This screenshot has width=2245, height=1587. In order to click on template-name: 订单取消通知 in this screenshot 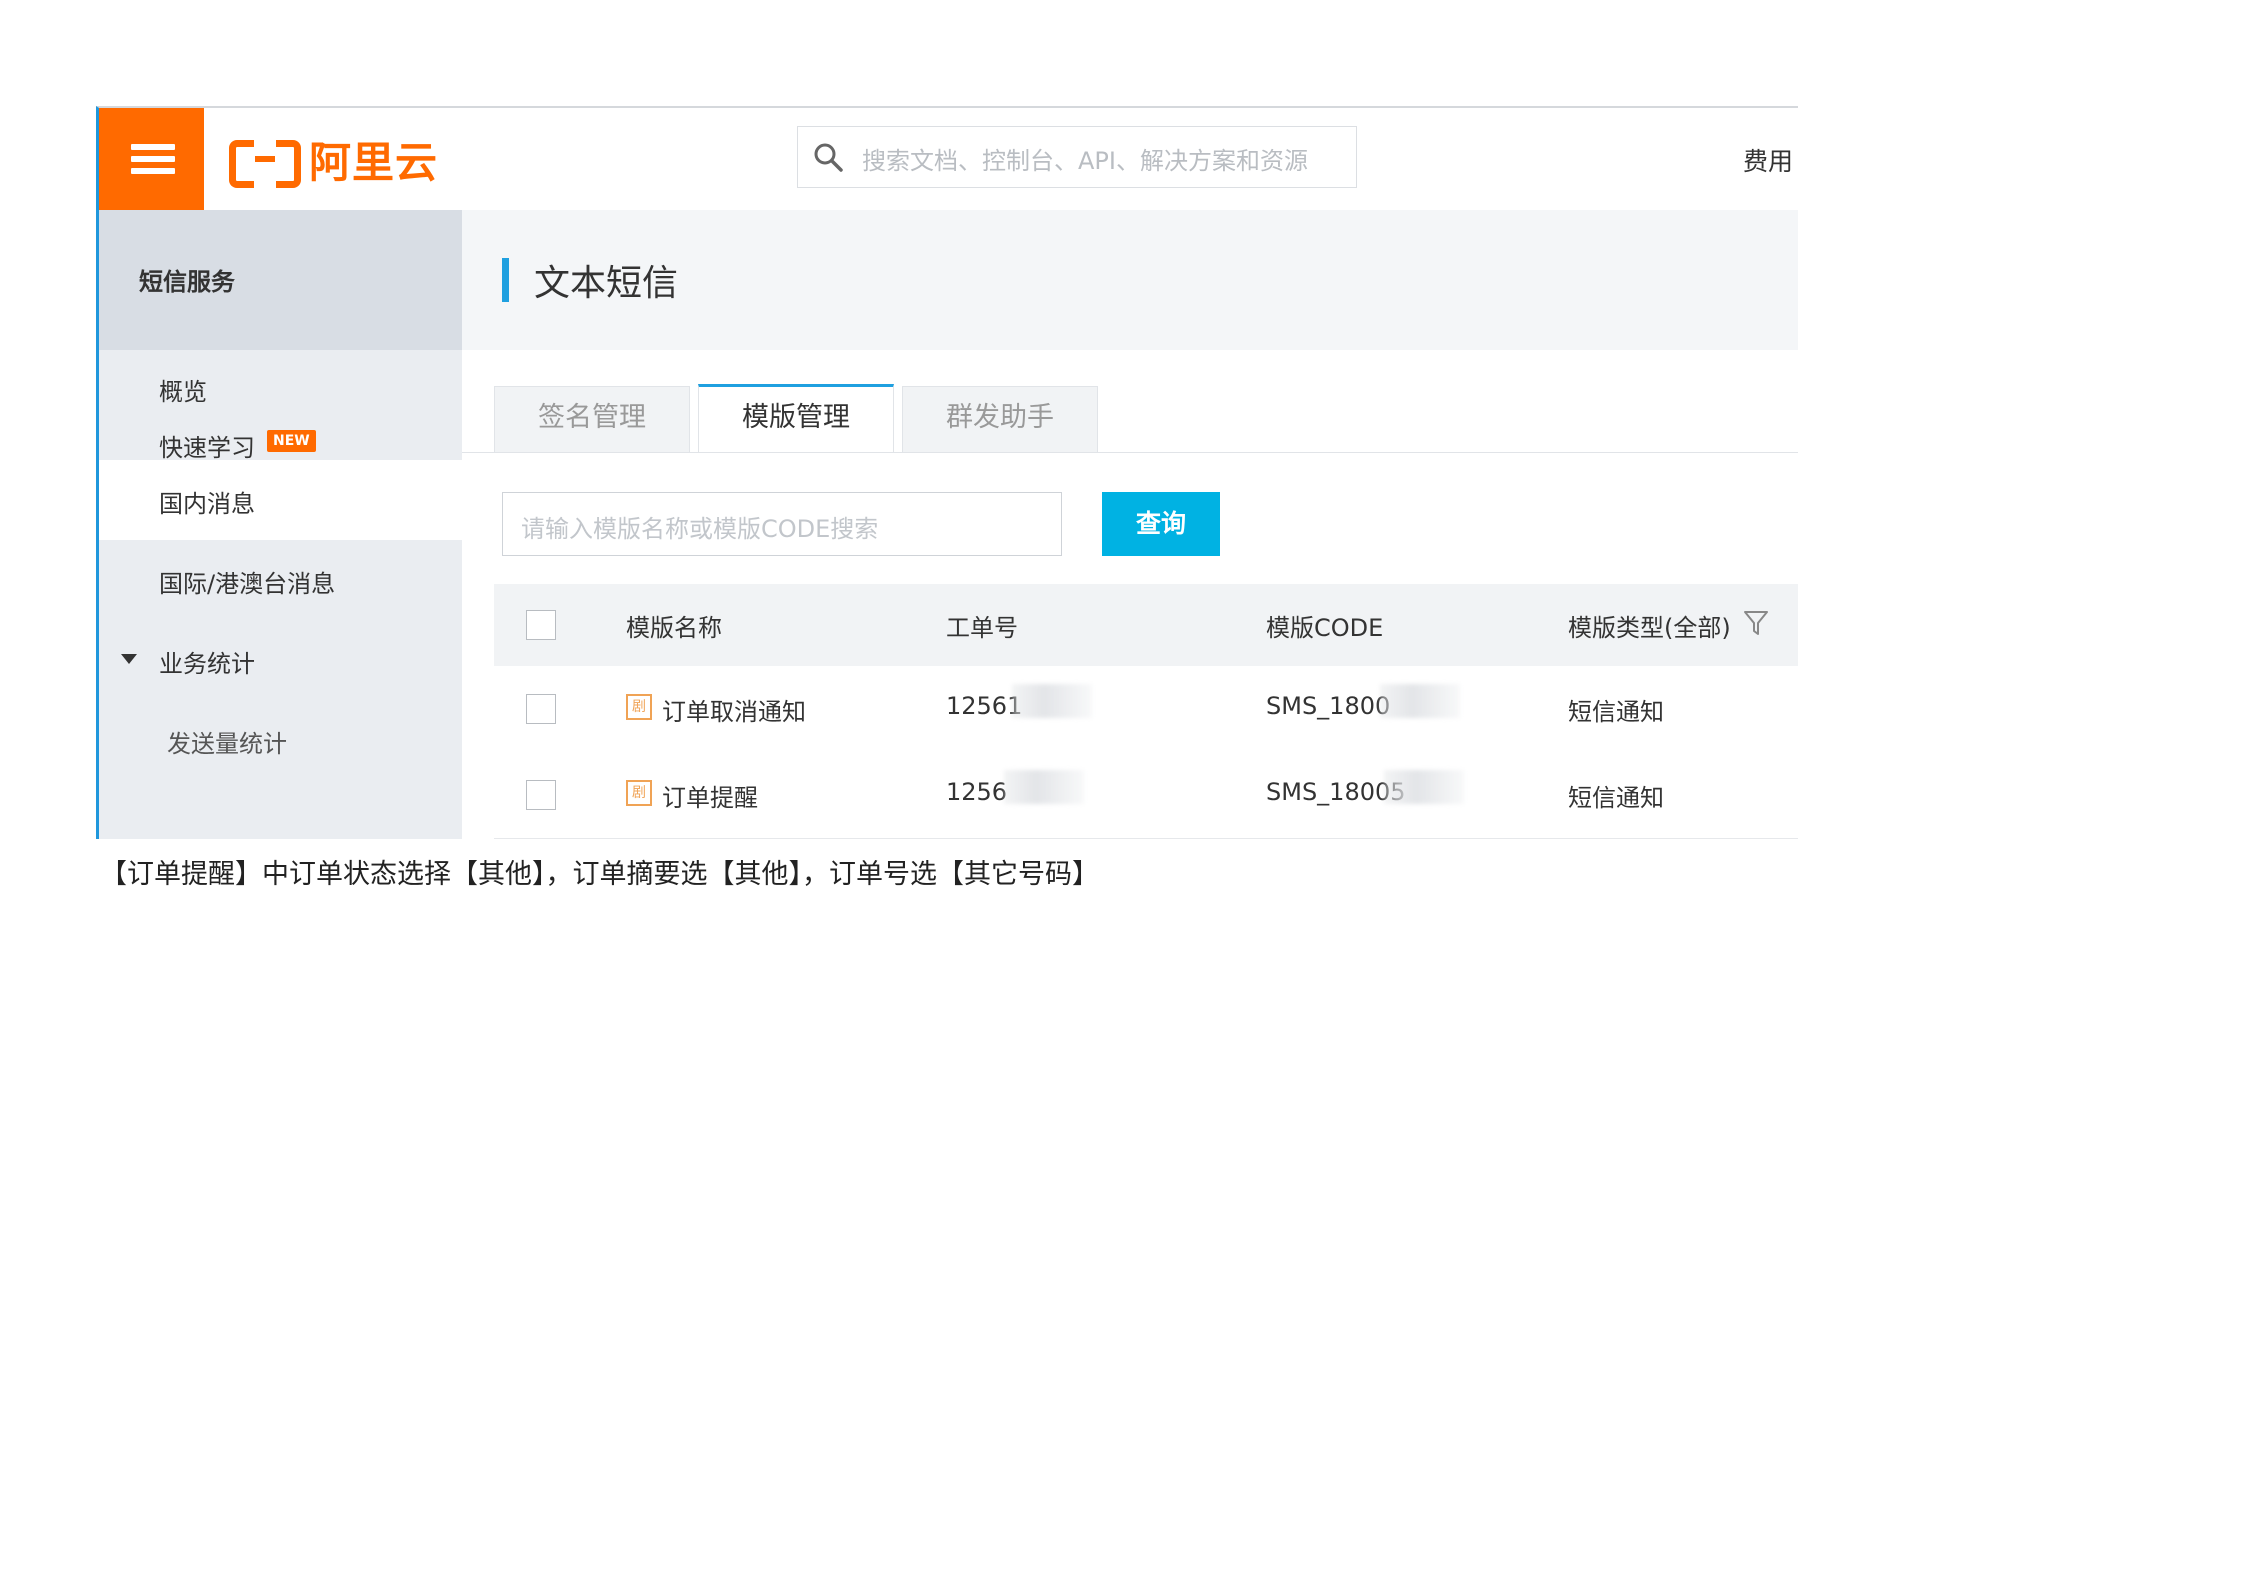, I will do `click(734, 709)`.